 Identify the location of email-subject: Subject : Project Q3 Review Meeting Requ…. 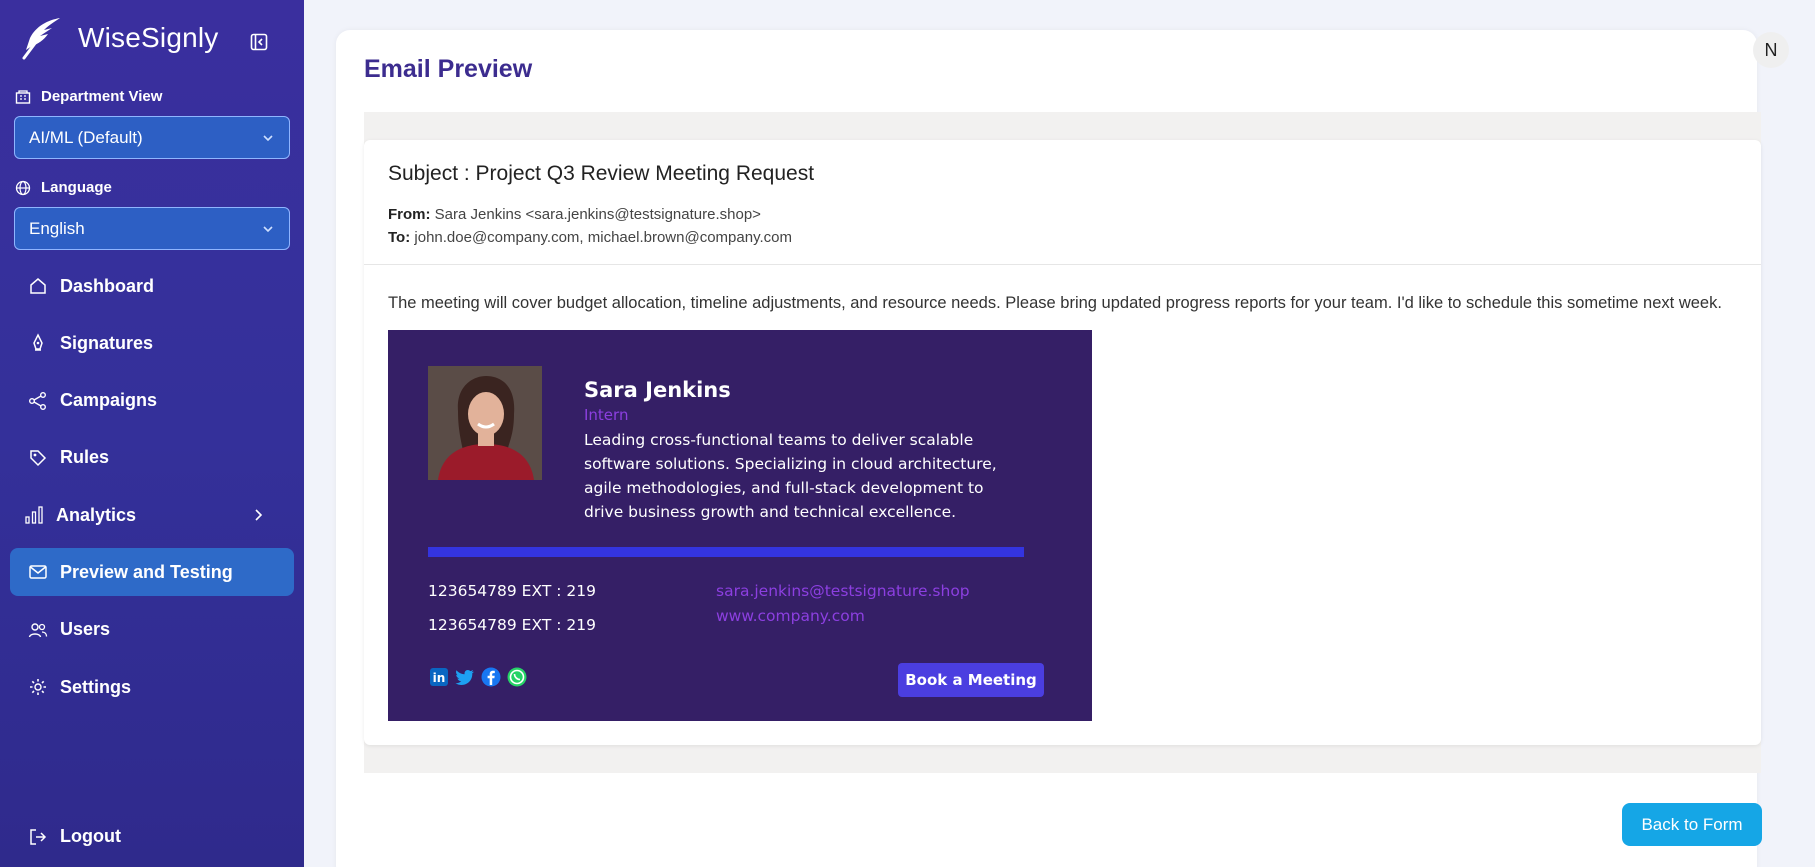
(601, 173).